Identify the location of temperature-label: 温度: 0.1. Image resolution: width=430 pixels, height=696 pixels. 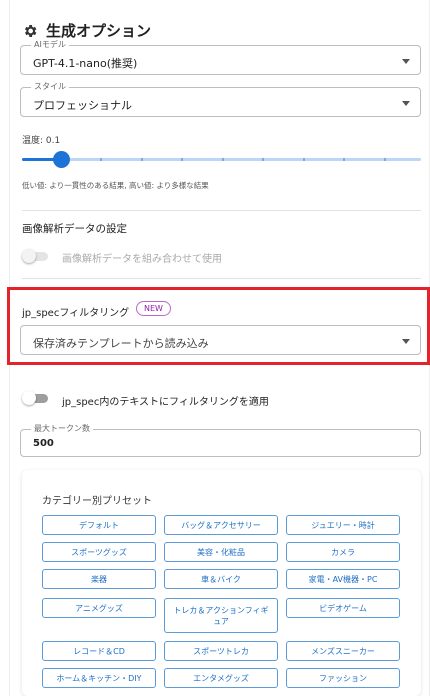
(41, 141).